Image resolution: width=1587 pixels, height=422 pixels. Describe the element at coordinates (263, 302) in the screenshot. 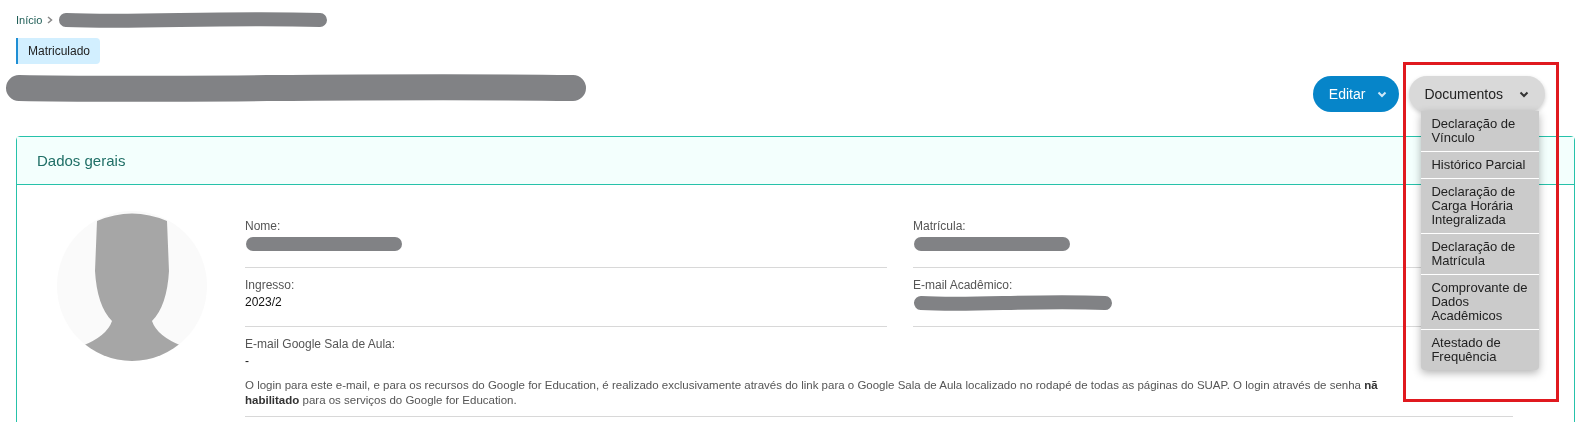

I see `field-value: 2023/2` at that location.